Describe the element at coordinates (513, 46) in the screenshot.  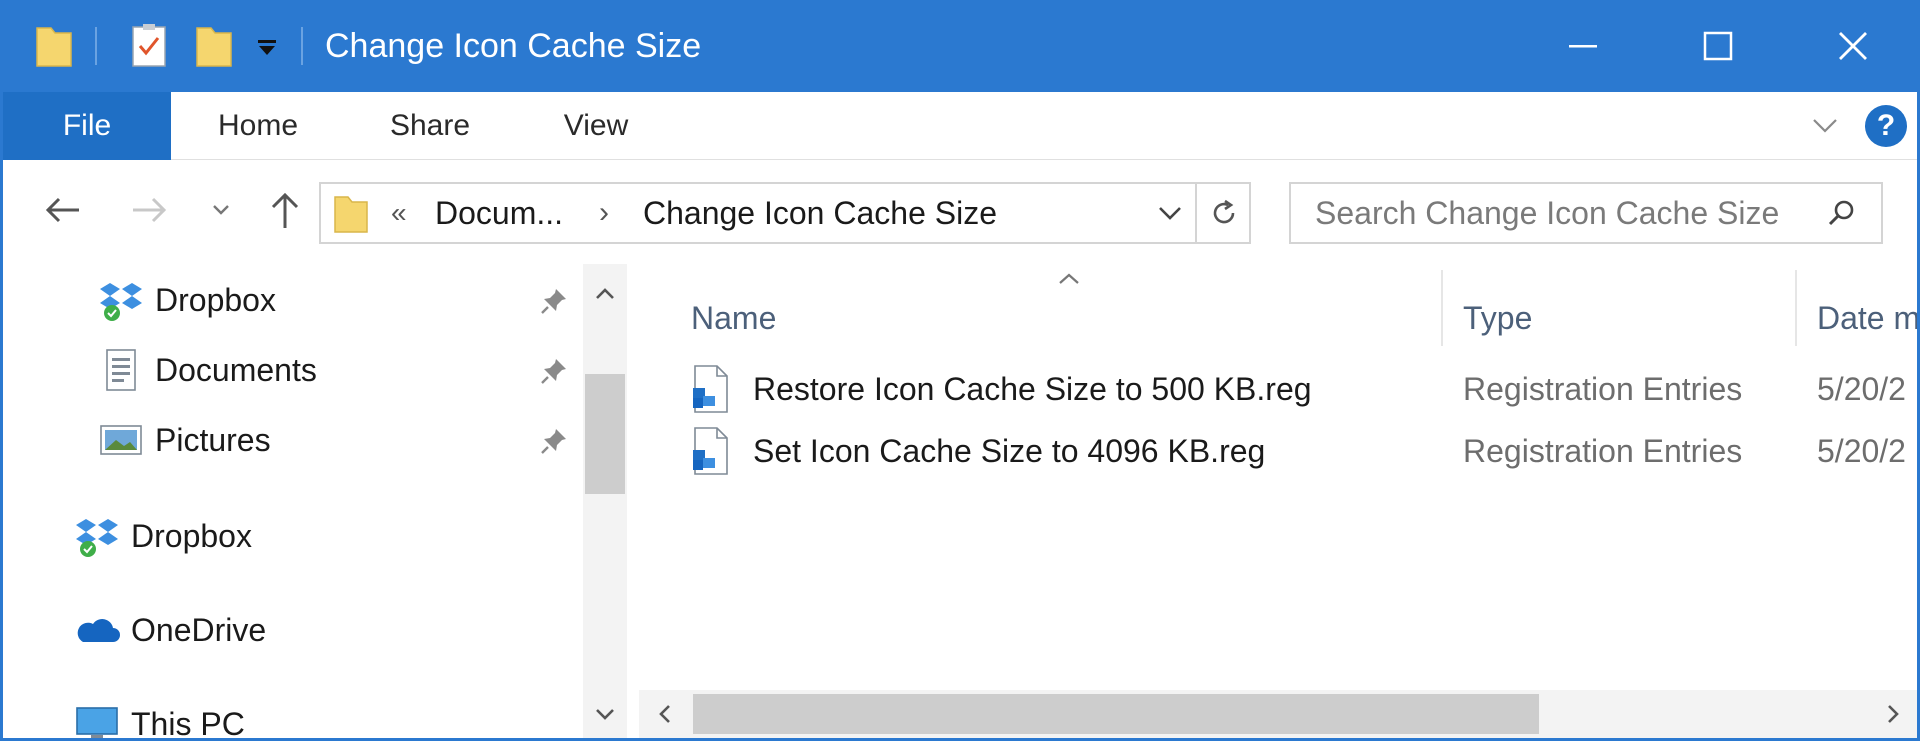
I see `window-title: Change Icon Cache Size` at that location.